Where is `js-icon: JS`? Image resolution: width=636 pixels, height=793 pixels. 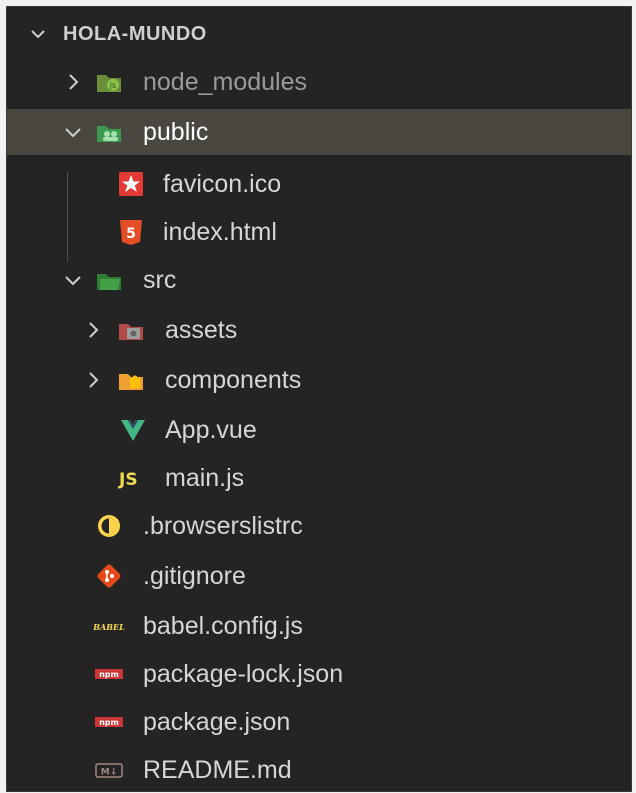
js-icon: JS is located at coordinates (128, 480).